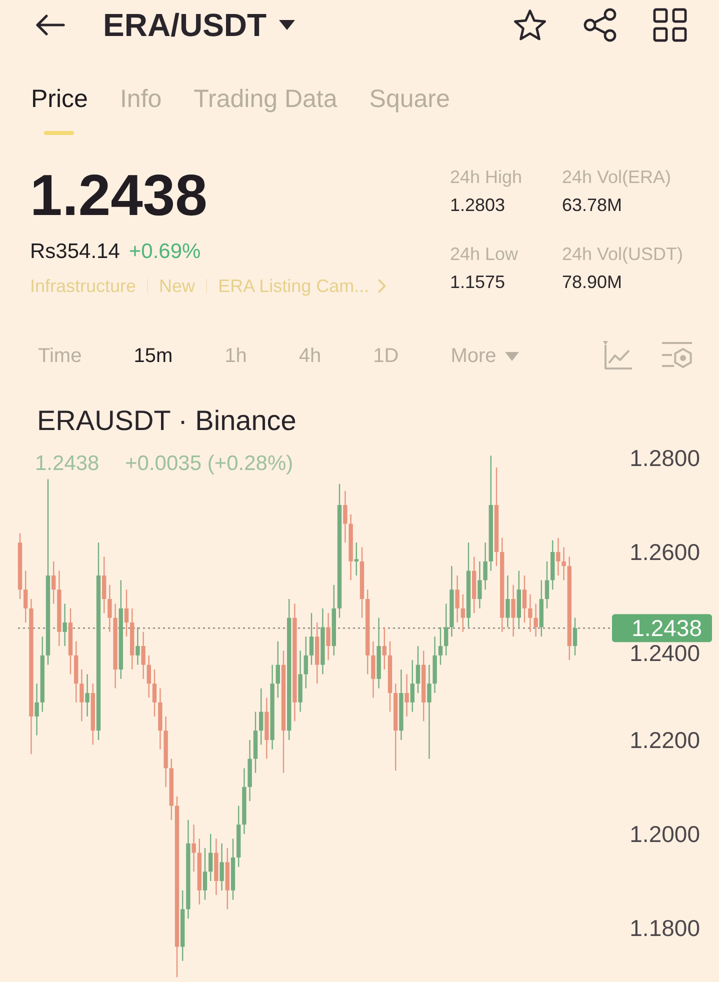 Image resolution: width=719 pixels, height=982 pixels. What do you see at coordinates (235, 356) in the screenshot?
I see `interval-tab: 1h` at bounding box center [235, 356].